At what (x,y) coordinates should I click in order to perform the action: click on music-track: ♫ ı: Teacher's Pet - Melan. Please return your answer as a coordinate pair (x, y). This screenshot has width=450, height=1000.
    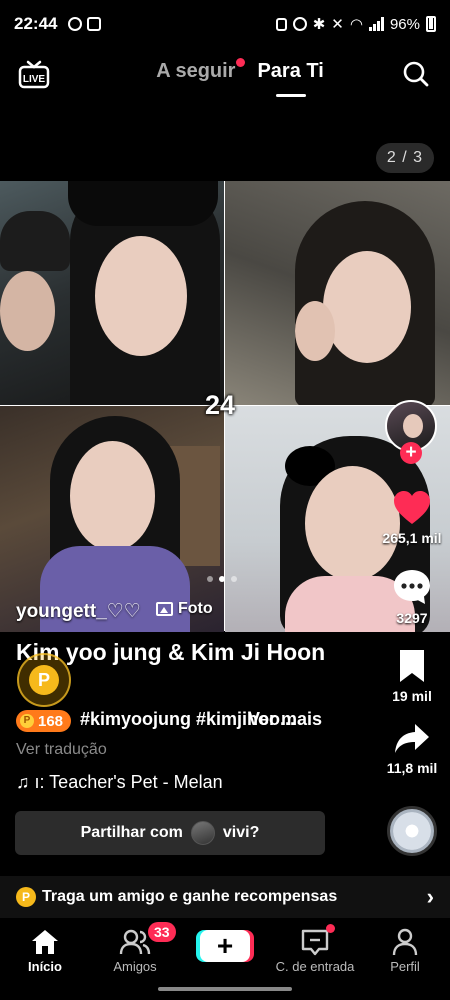
    Looking at the image, I should click on (131, 782).